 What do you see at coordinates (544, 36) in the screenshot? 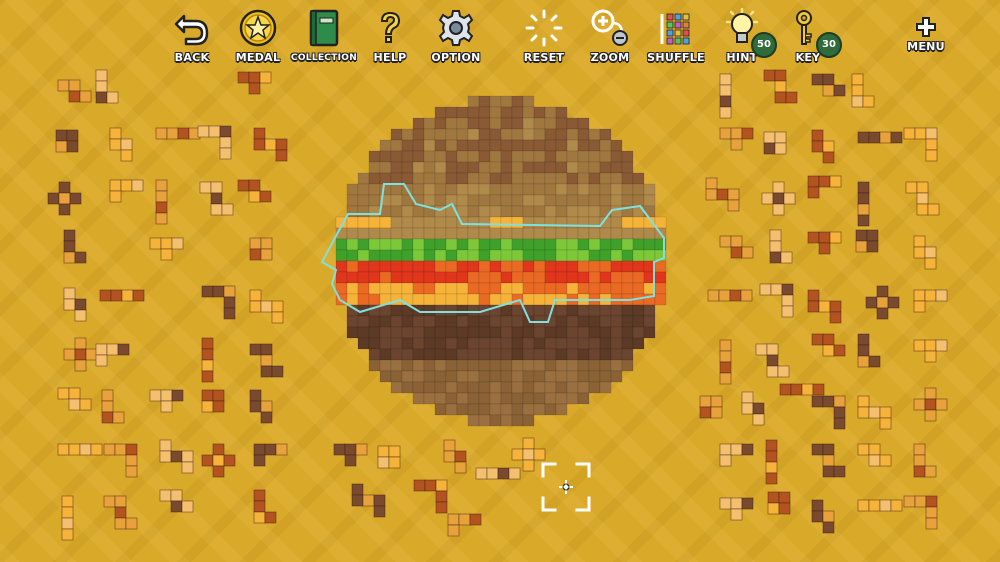
I see `reset-button: RESET` at bounding box center [544, 36].